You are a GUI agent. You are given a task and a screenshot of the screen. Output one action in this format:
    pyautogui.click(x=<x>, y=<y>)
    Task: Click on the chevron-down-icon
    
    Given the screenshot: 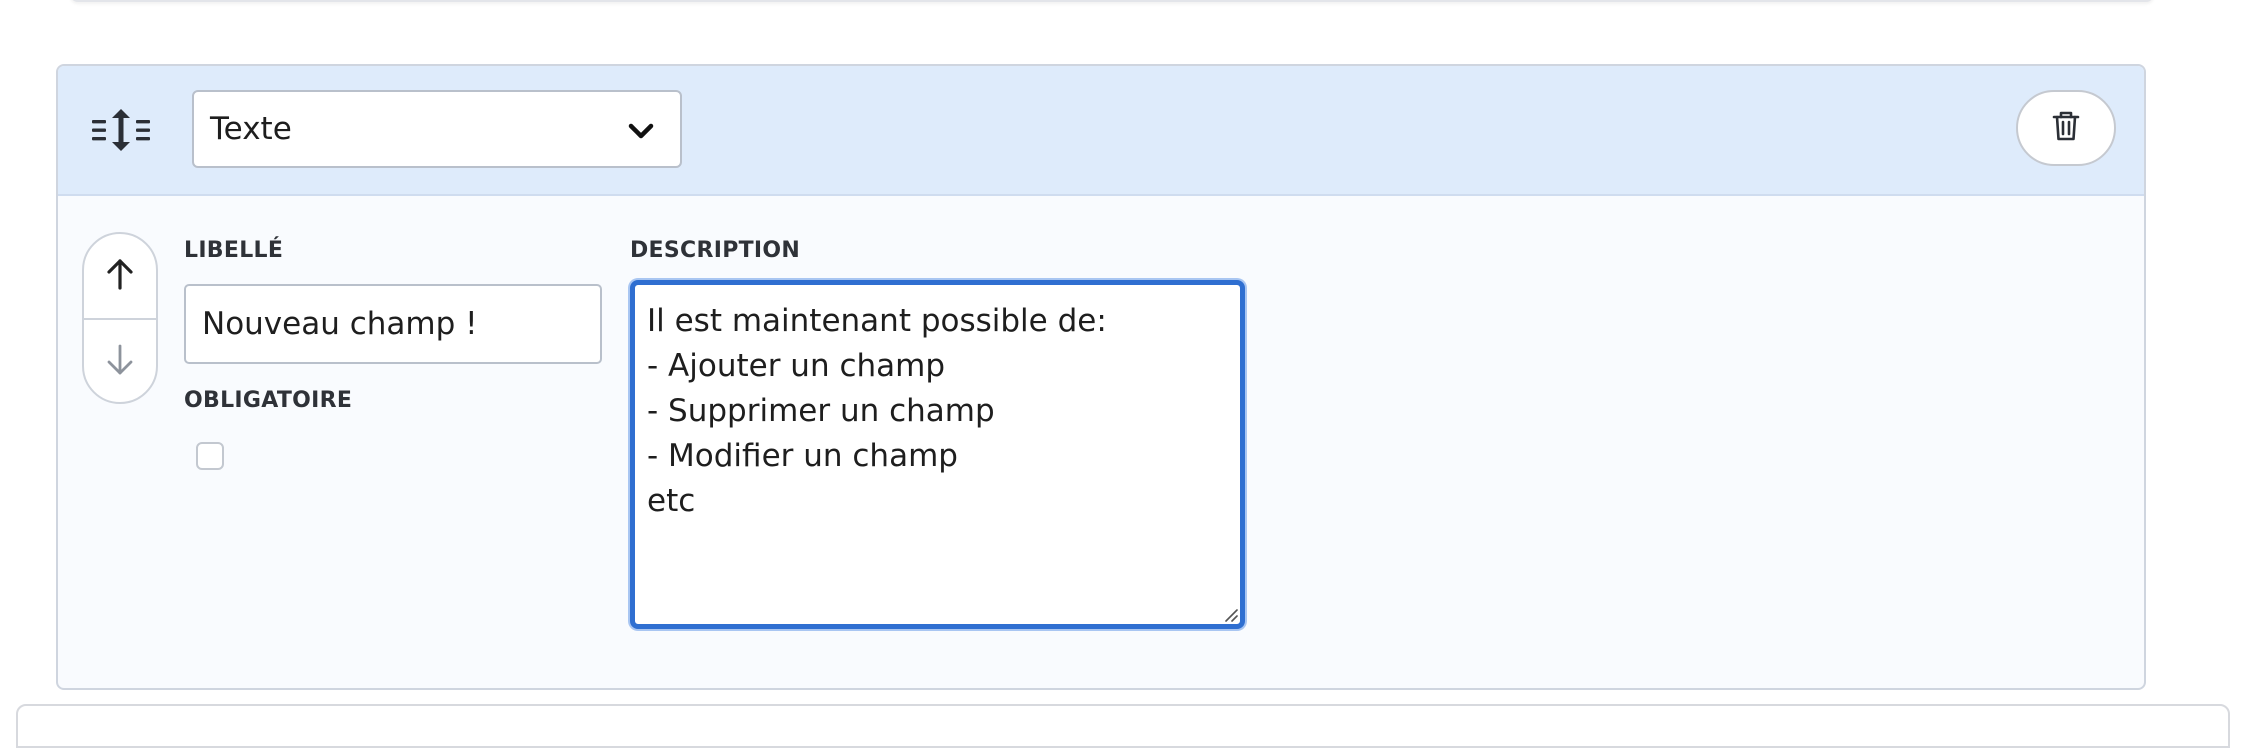 What is the action you would take?
    pyautogui.click(x=641, y=131)
    